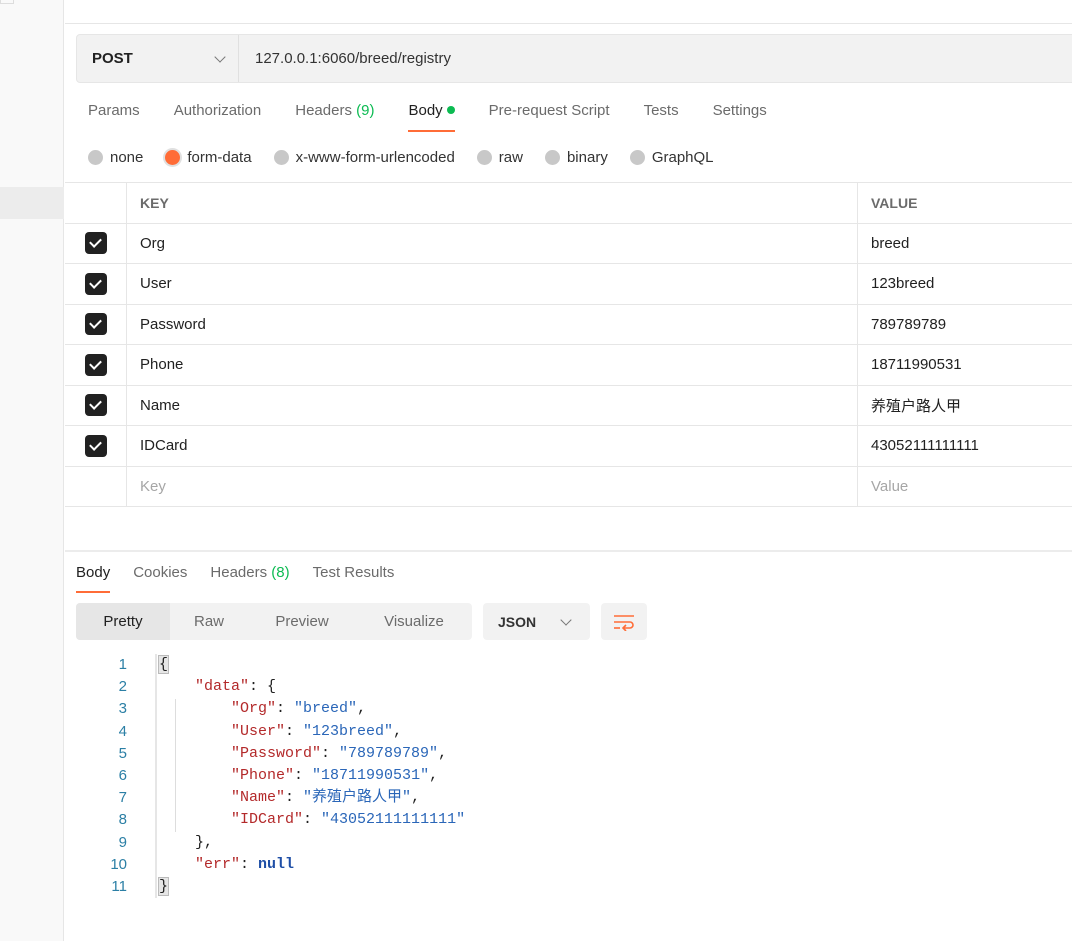  I want to click on radio-graphql: GraphQL, so click(671, 157).